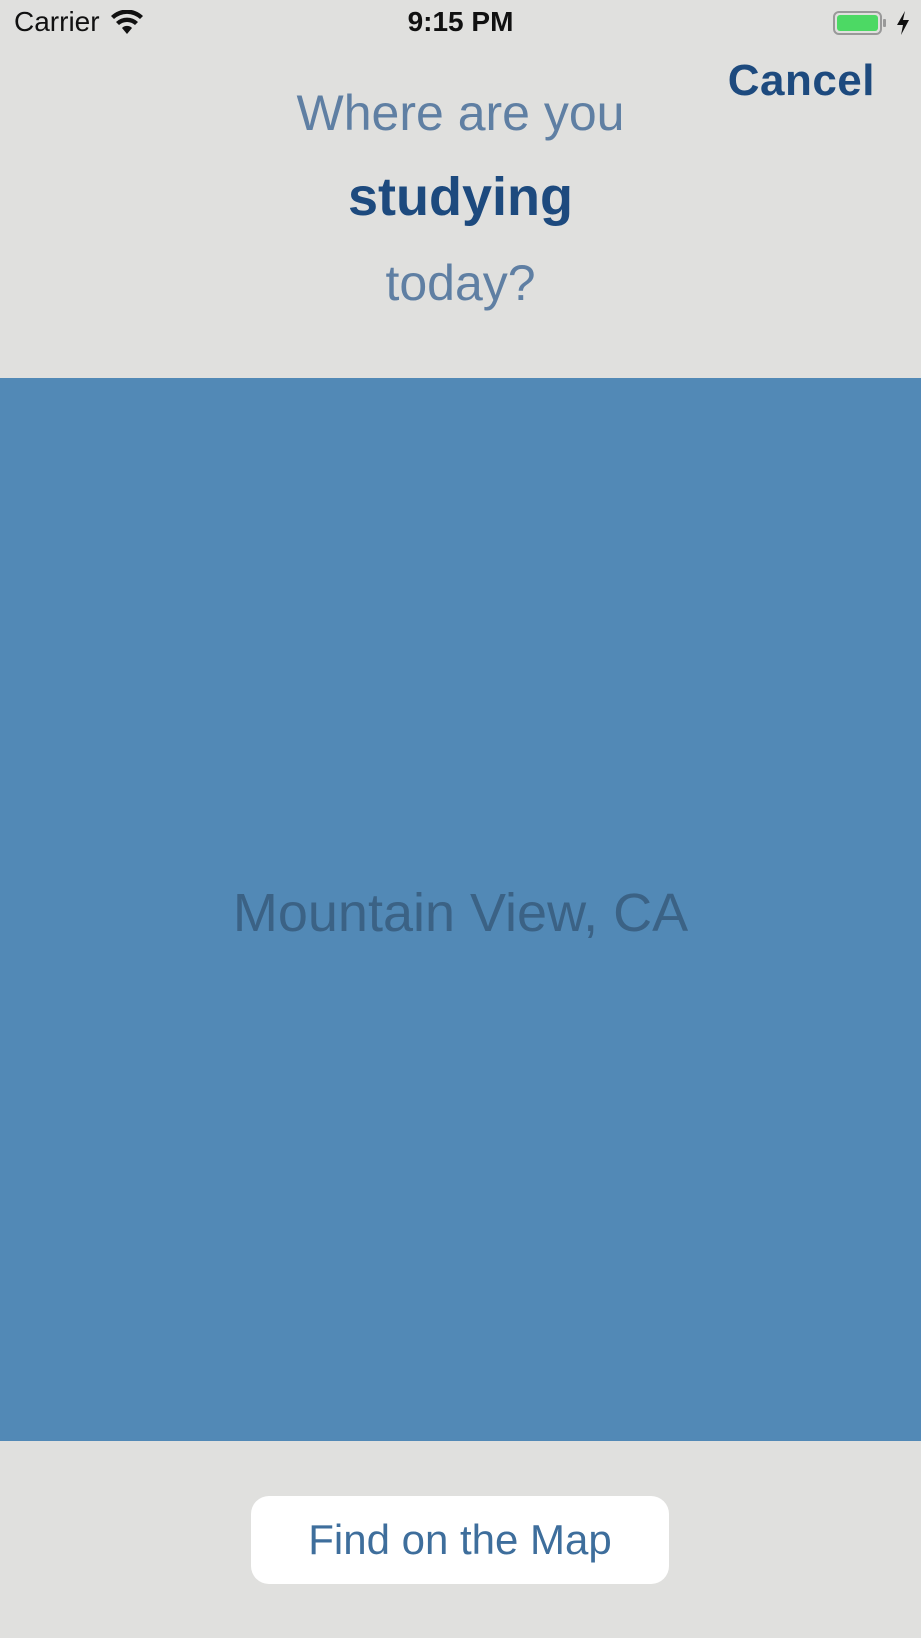  I want to click on status-bar: Carrier 9:15 PM, so click(460, 23).